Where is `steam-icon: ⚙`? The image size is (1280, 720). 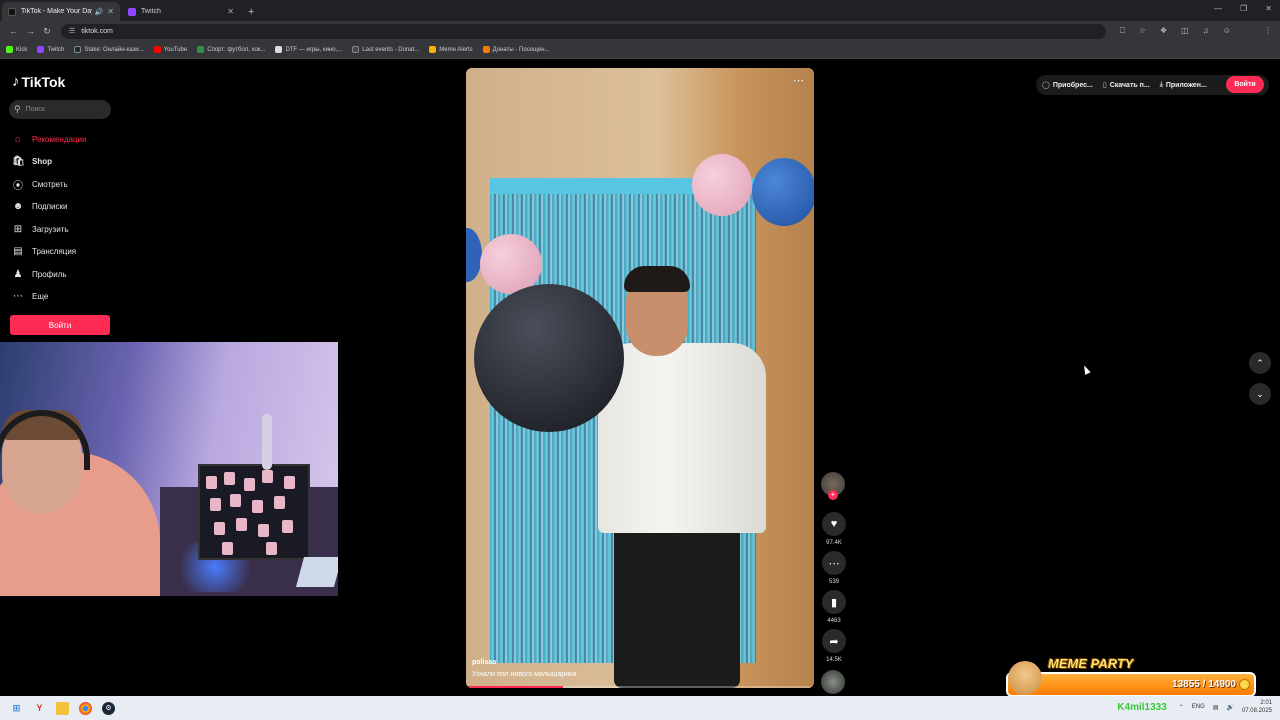
steam-icon: ⚙ is located at coordinates (108, 708).